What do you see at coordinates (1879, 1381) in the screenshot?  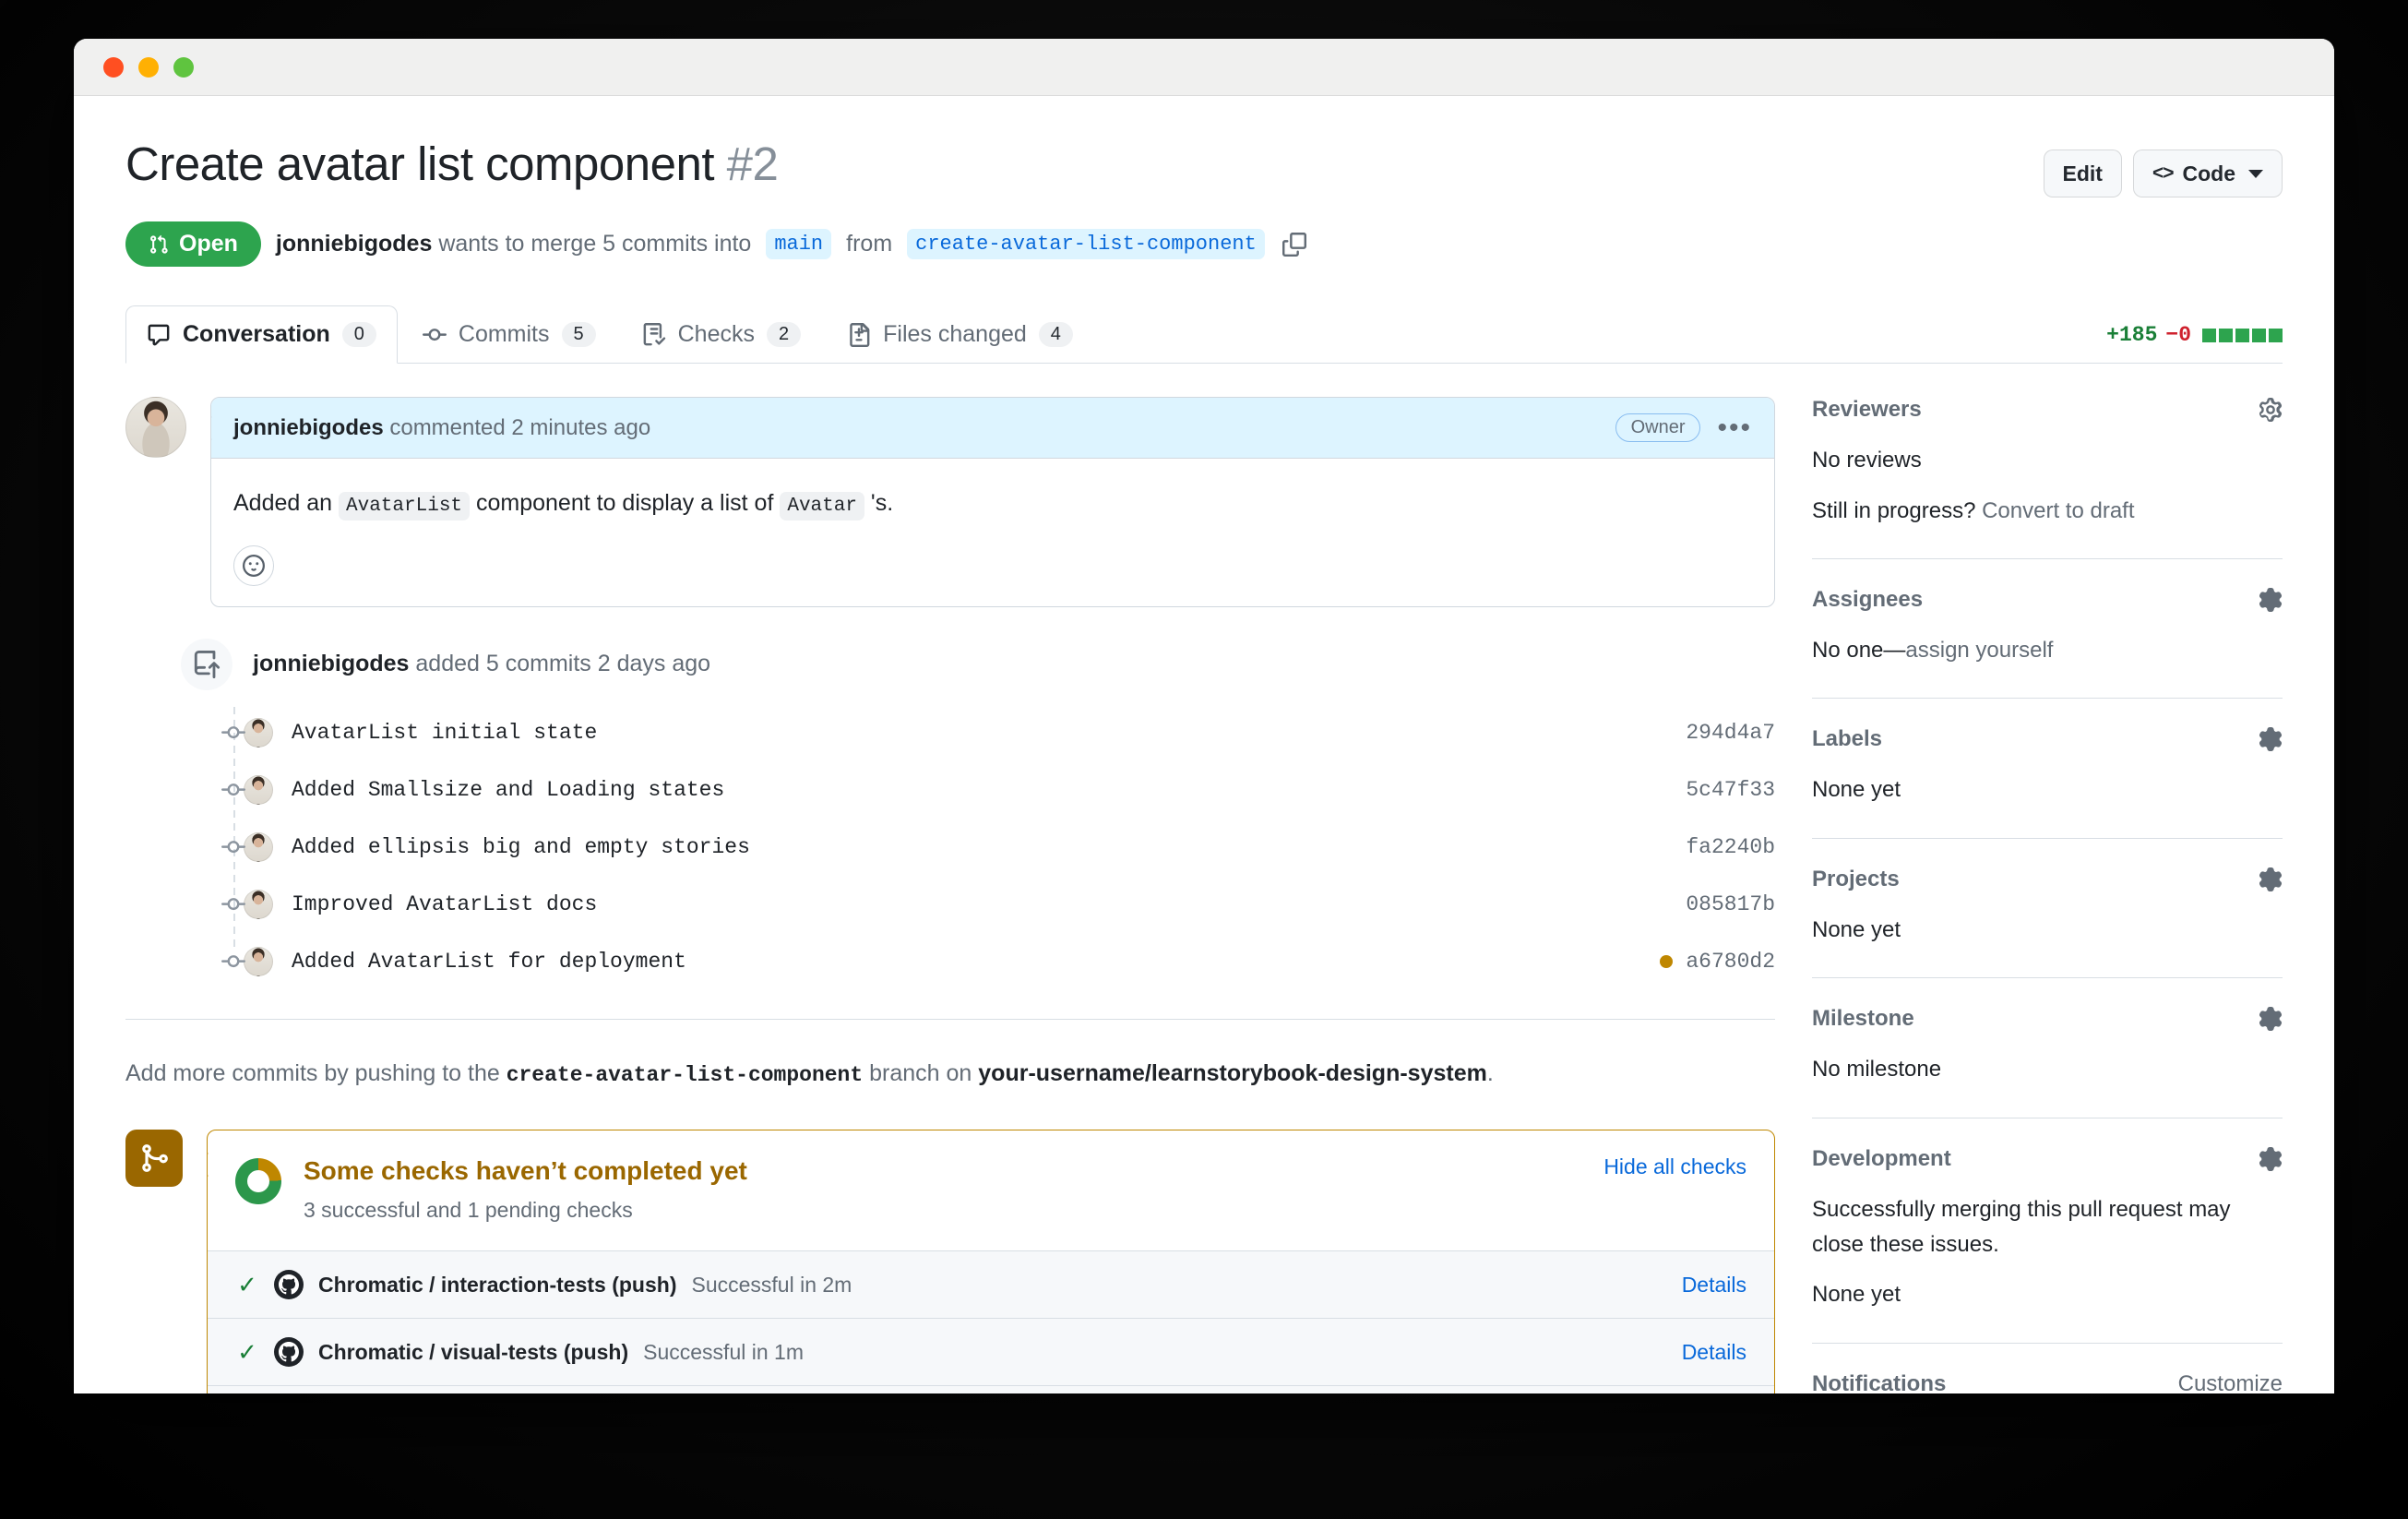 I see `notifications-title: Notifications` at bounding box center [1879, 1381].